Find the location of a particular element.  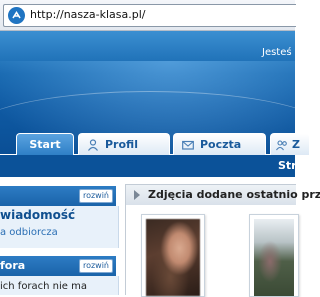

messages-box-header: rozwiń is located at coordinates (58, 196).